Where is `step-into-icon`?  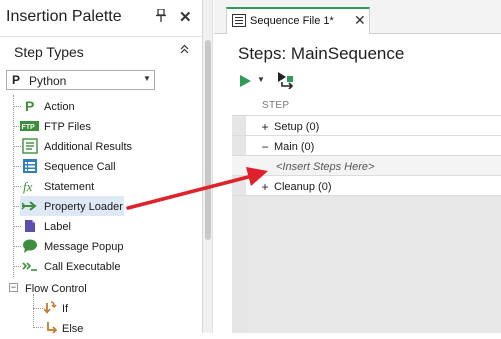 step-into-icon is located at coordinates (286, 80).